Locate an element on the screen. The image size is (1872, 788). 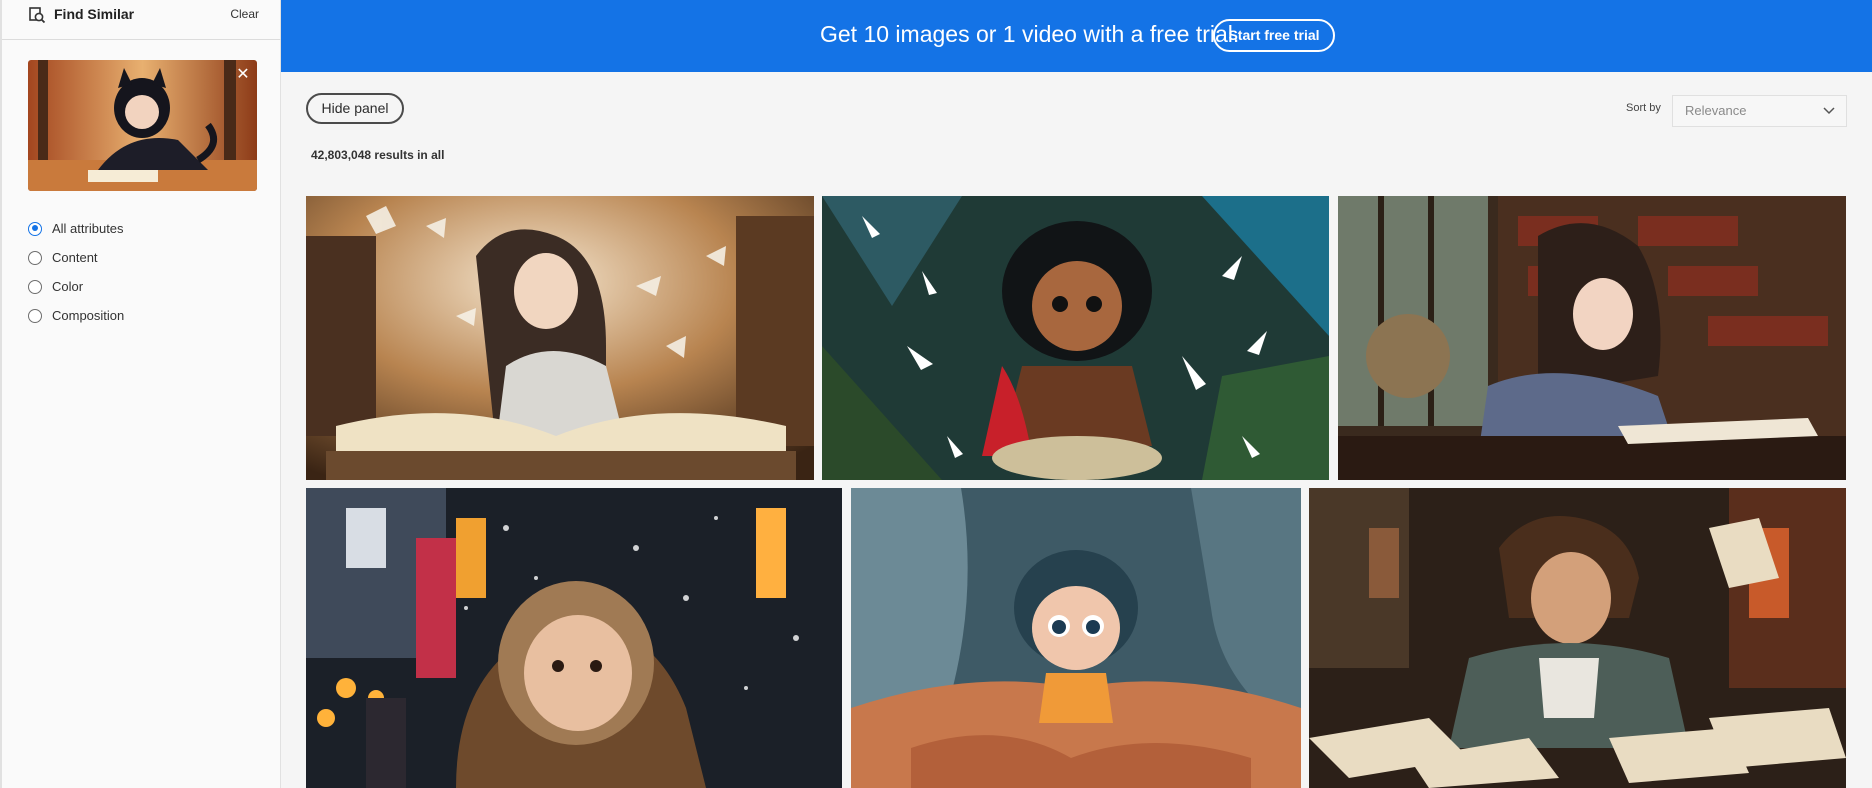
radio-all-attributes: All attributes is located at coordinates (76, 228).